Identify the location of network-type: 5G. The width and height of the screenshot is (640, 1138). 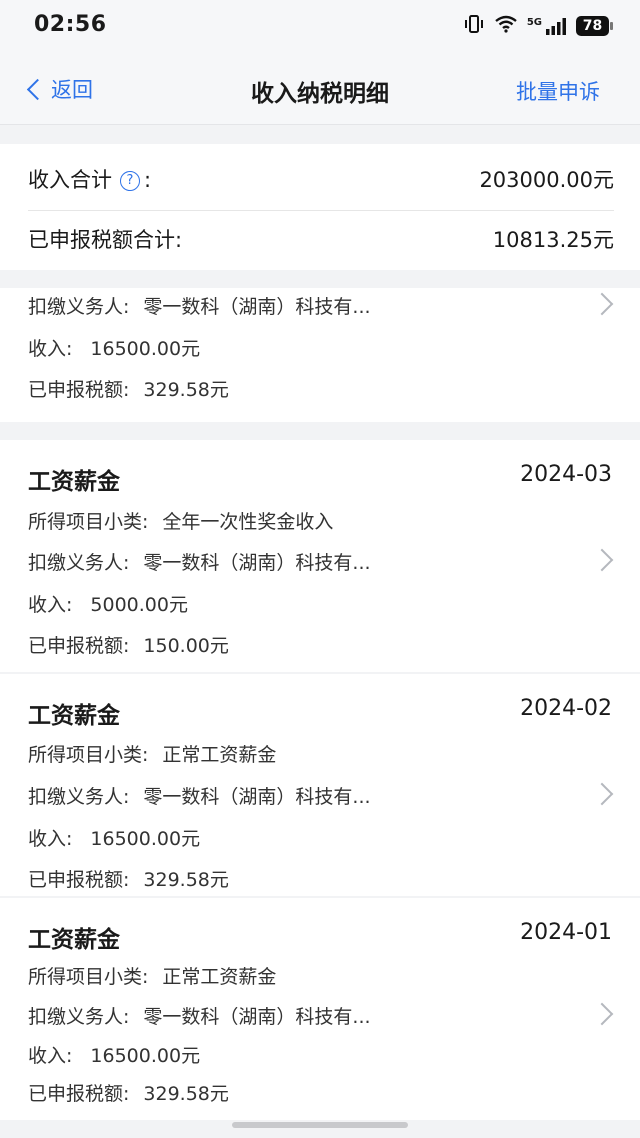
(534, 22).